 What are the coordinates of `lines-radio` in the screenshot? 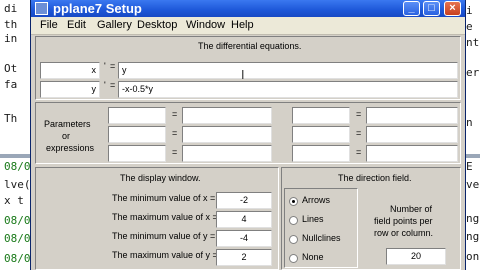 It's located at (293, 220).